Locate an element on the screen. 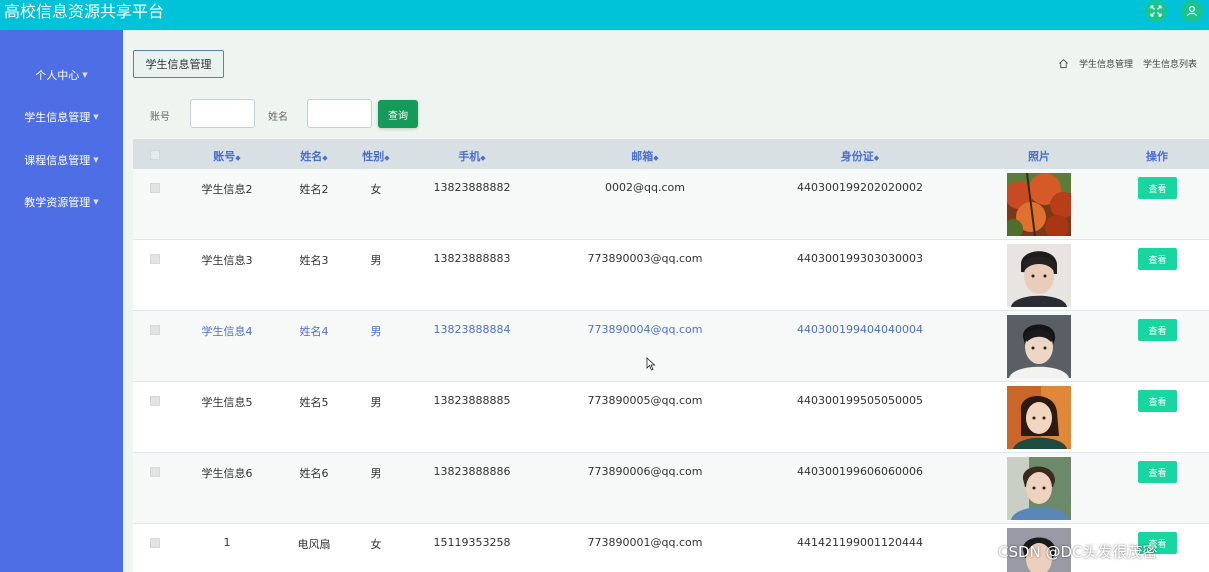  account-input is located at coordinates (222, 113).